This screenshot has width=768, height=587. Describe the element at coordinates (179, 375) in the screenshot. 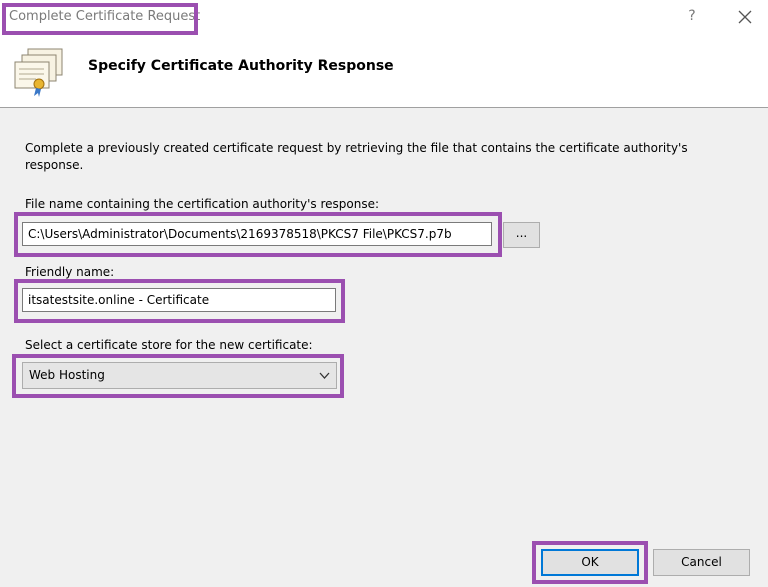

I see `certificate-store-dropdown: Web Hosting` at that location.